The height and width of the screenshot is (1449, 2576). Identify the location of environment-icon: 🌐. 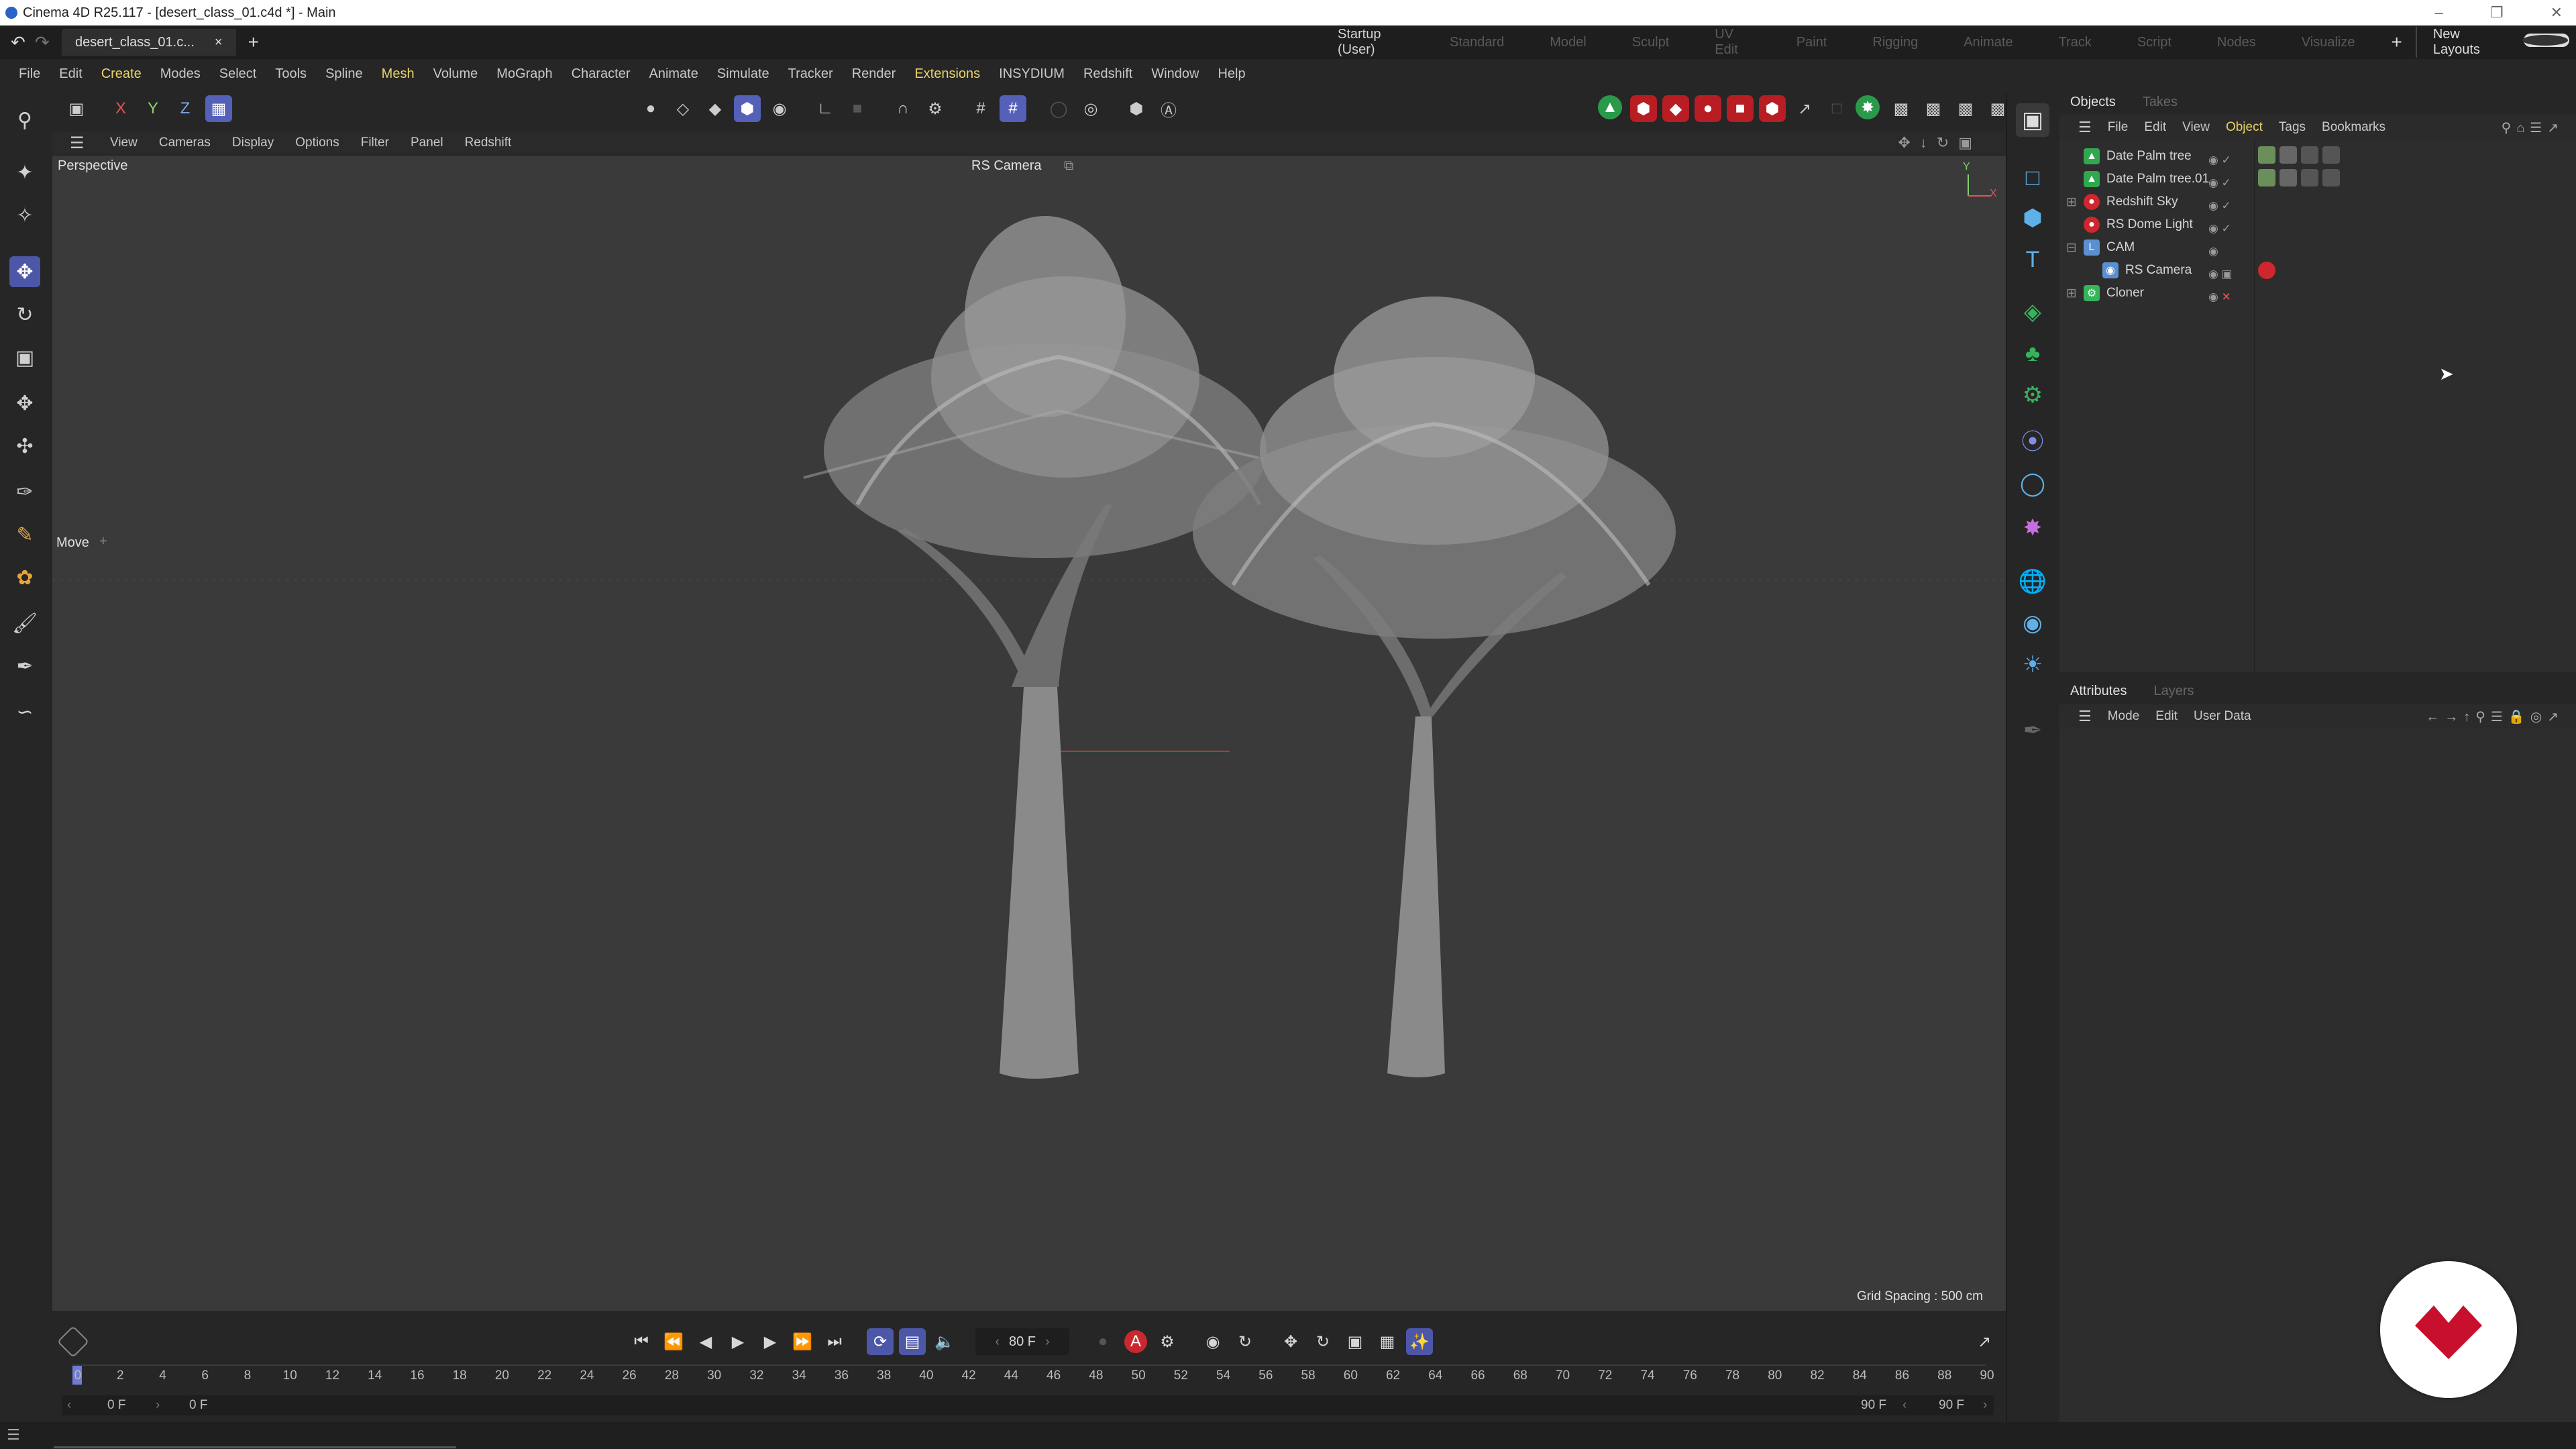
(2032, 581).